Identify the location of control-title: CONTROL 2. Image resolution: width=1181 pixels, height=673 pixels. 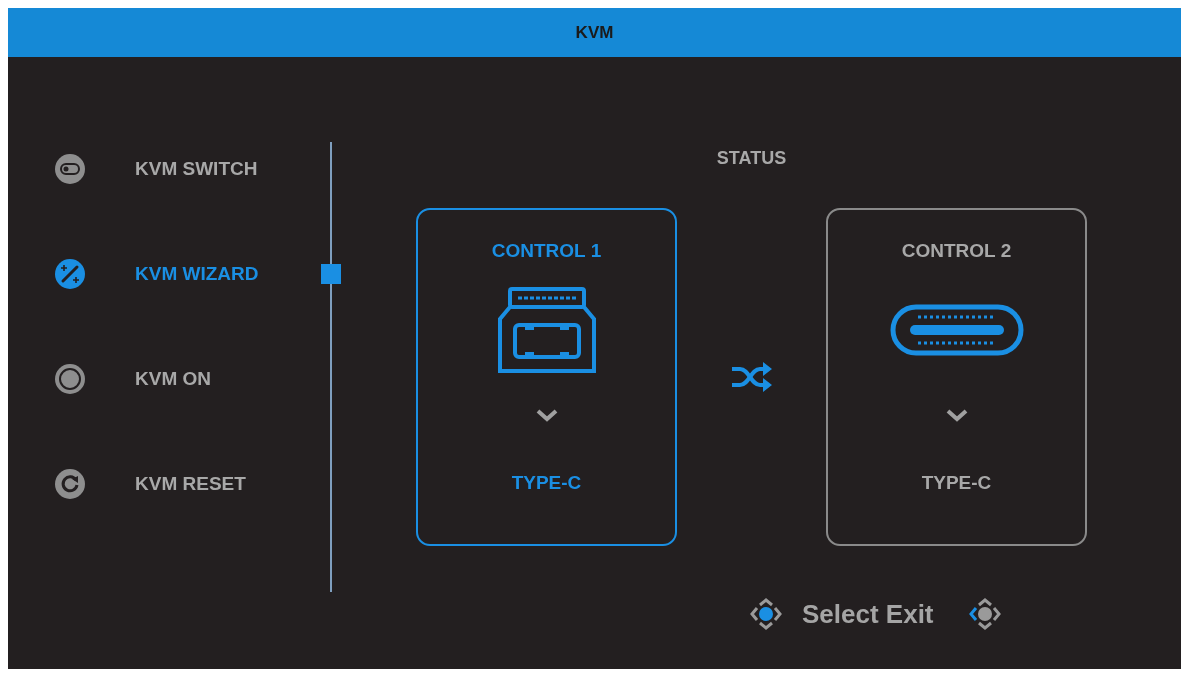
(956, 251).